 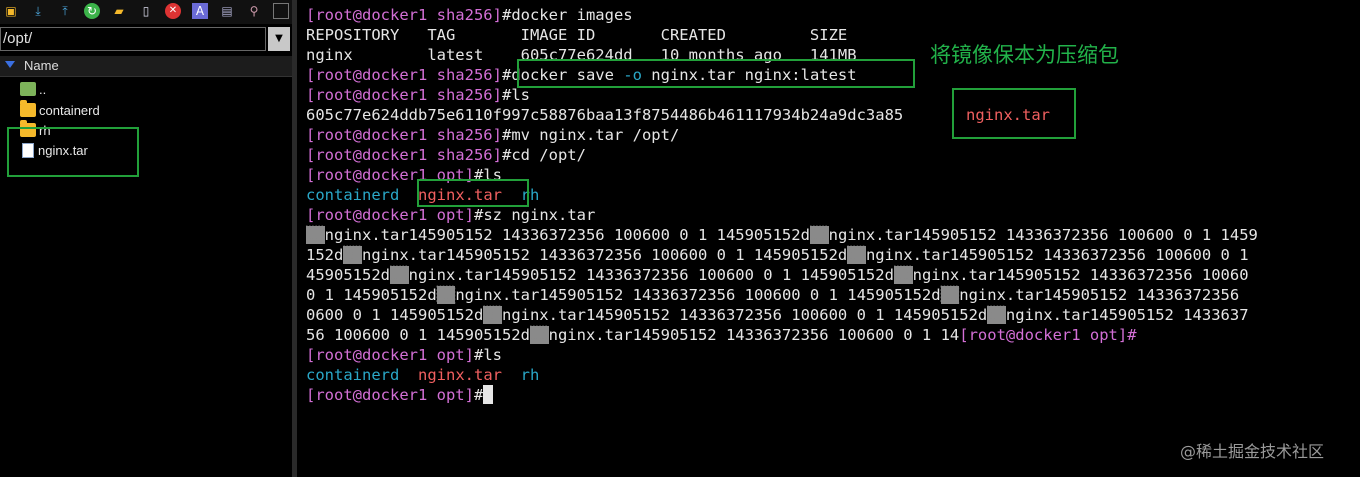 What do you see at coordinates (92, 11) in the screenshot?
I see `refresh-icon: ↻` at bounding box center [92, 11].